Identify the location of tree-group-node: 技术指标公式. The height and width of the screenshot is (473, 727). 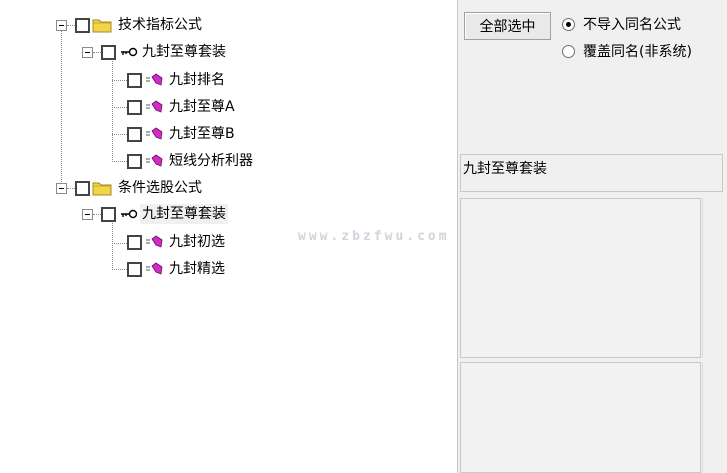
(130, 25).